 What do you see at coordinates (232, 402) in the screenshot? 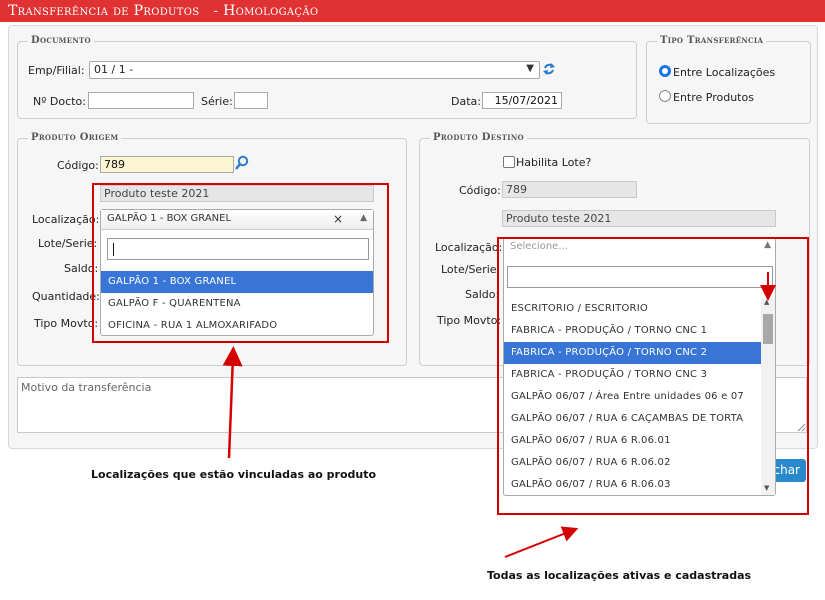
I see `arrow-left-note` at bounding box center [232, 402].